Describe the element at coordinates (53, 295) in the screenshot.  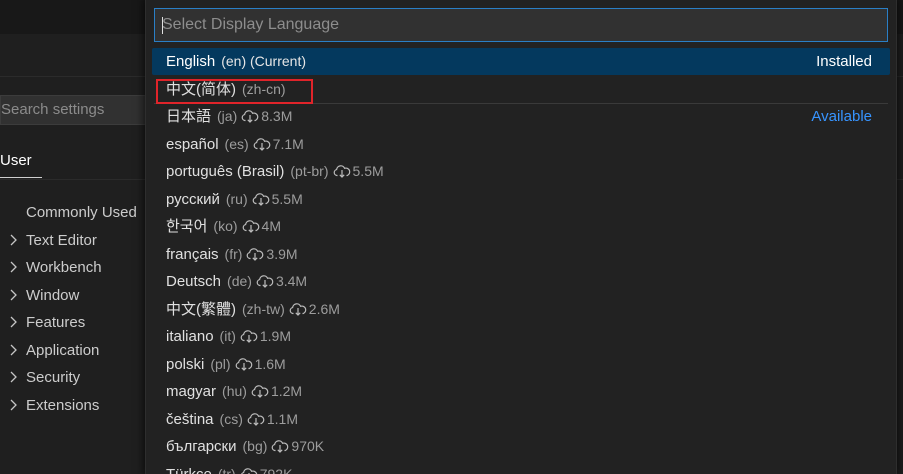
I see `settings-tree-item-label: Window` at that location.